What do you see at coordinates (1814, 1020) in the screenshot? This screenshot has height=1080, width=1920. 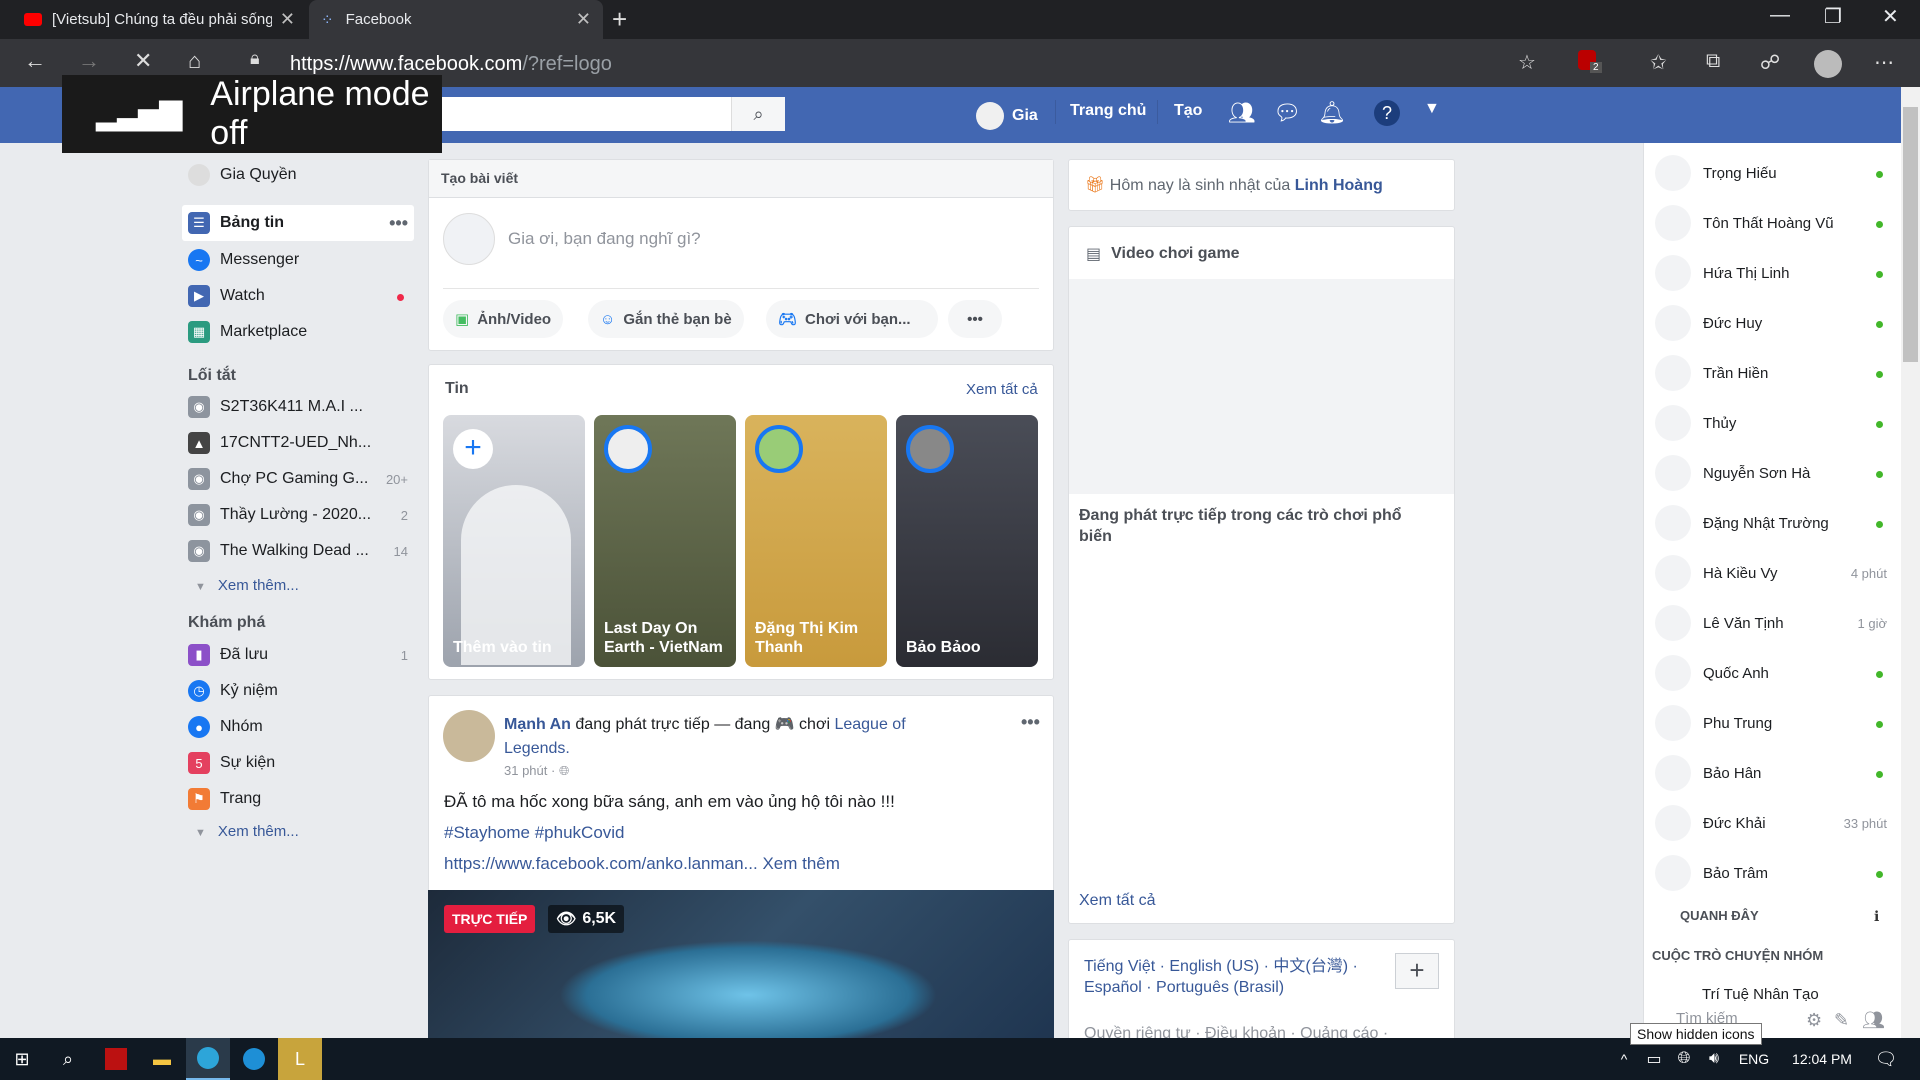 I see `chat-settings-icon: ⚙` at bounding box center [1814, 1020].